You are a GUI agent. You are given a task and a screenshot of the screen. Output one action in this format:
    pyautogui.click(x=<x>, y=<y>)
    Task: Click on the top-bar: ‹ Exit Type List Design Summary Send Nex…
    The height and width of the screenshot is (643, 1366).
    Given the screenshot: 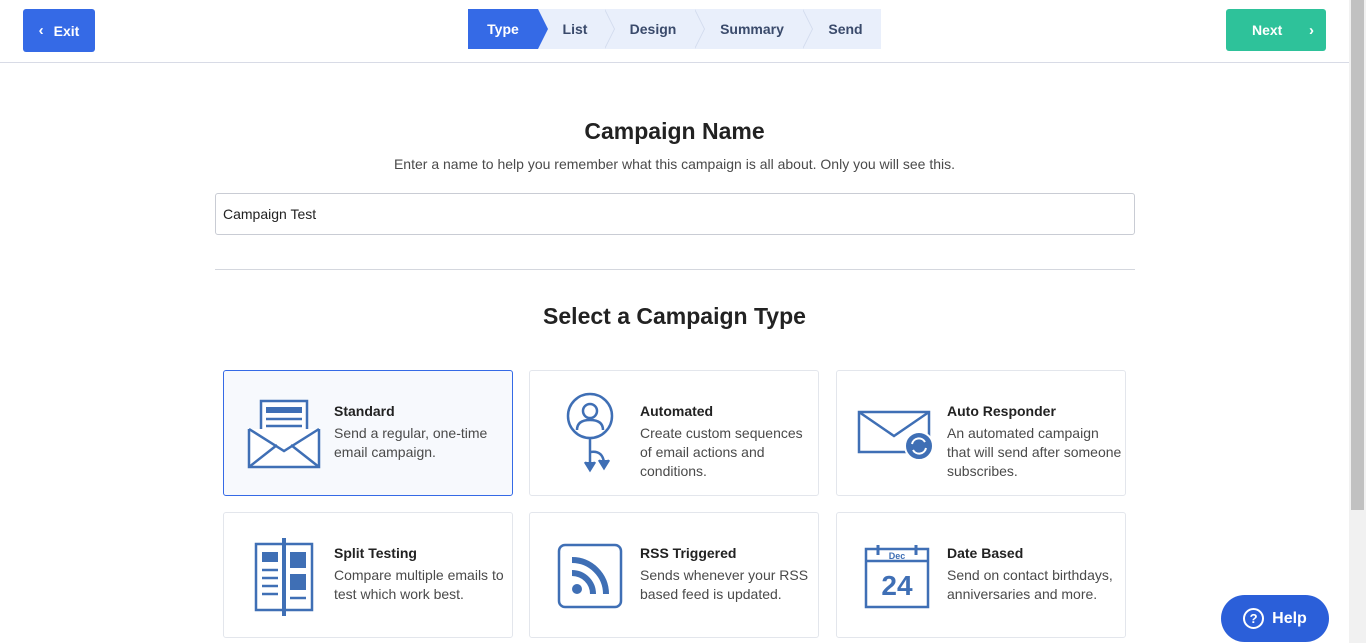 What is the action you would take?
    pyautogui.click(x=674, y=31)
    